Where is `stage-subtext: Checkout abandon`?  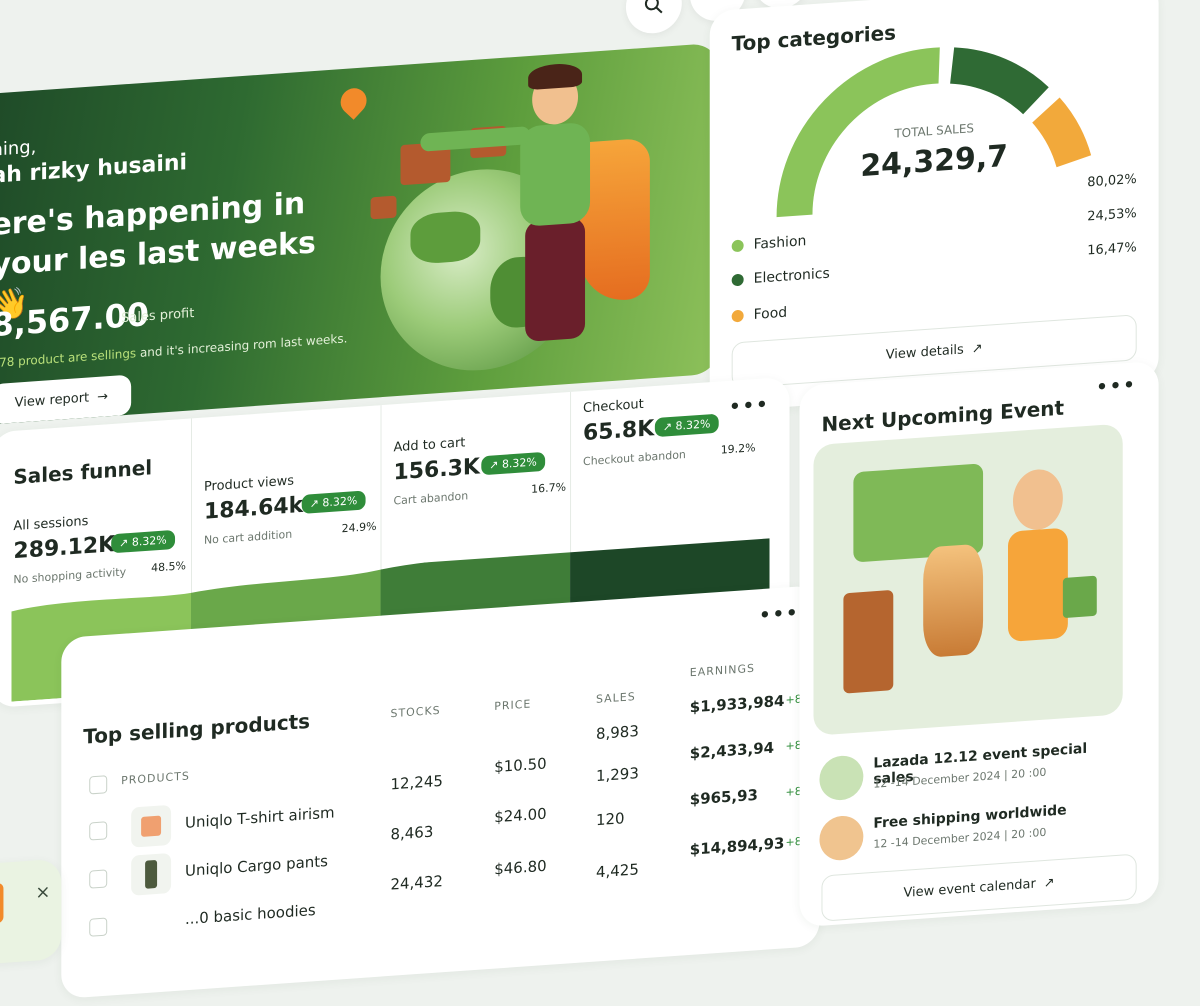 stage-subtext: Checkout abandon is located at coordinates (634, 458).